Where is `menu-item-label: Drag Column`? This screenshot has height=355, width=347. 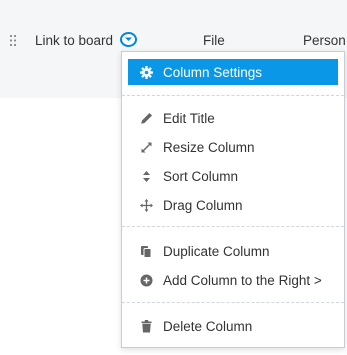
menu-item-label: Drag Column is located at coordinates (203, 205).